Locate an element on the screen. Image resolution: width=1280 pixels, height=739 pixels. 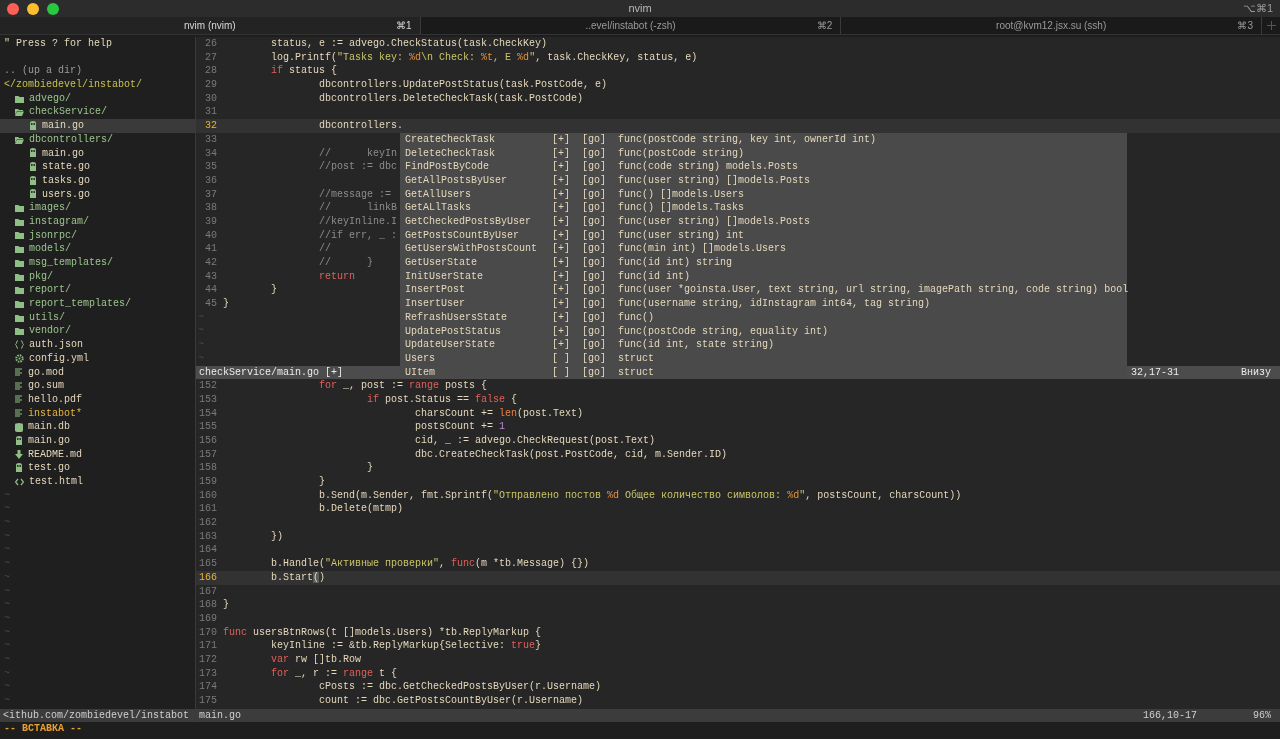
close-button is located at coordinates (13, 8).